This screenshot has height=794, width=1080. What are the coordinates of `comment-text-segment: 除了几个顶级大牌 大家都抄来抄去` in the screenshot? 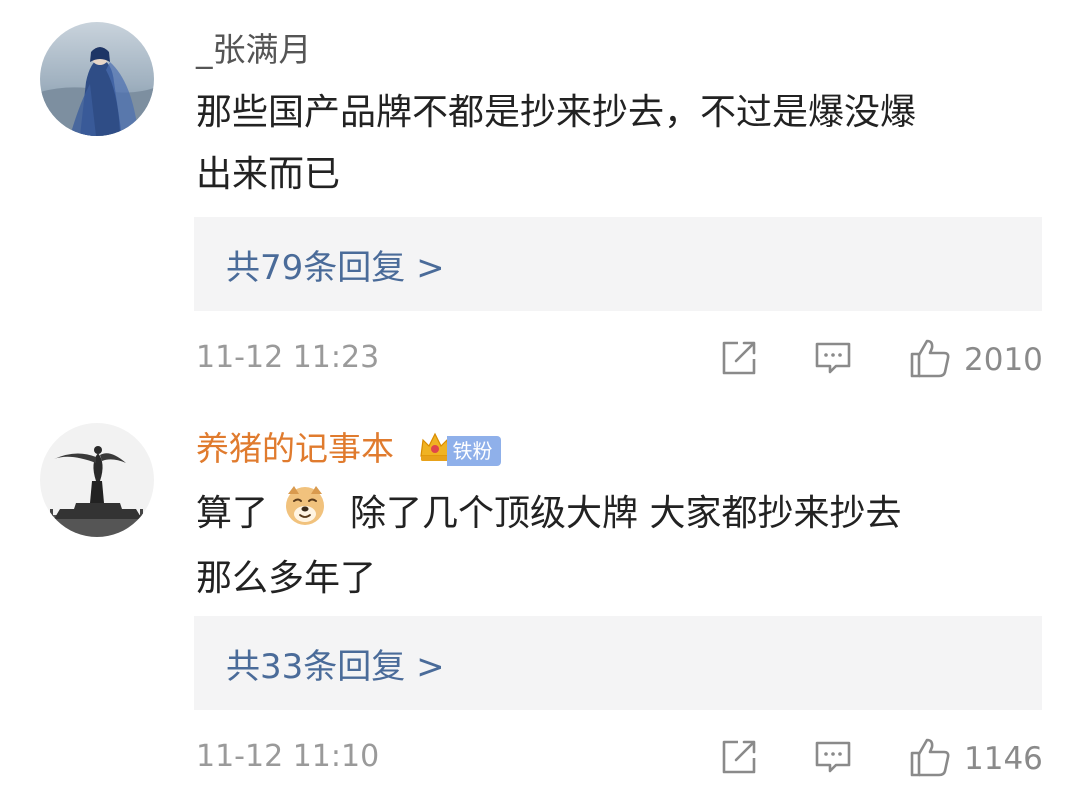 It's located at (626, 513).